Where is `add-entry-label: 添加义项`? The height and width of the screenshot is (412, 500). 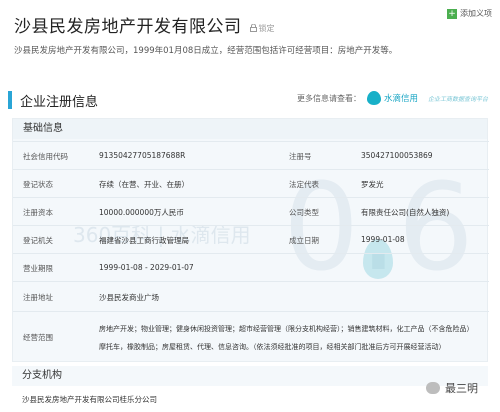 add-entry-label: 添加义项 is located at coordinates (476, 13).